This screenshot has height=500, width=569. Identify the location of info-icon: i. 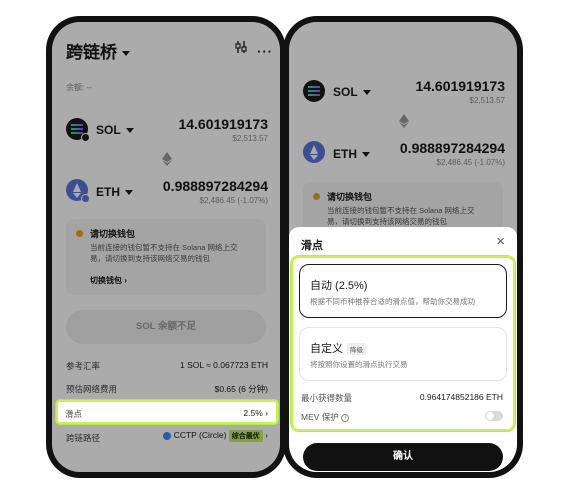
(345, 417).